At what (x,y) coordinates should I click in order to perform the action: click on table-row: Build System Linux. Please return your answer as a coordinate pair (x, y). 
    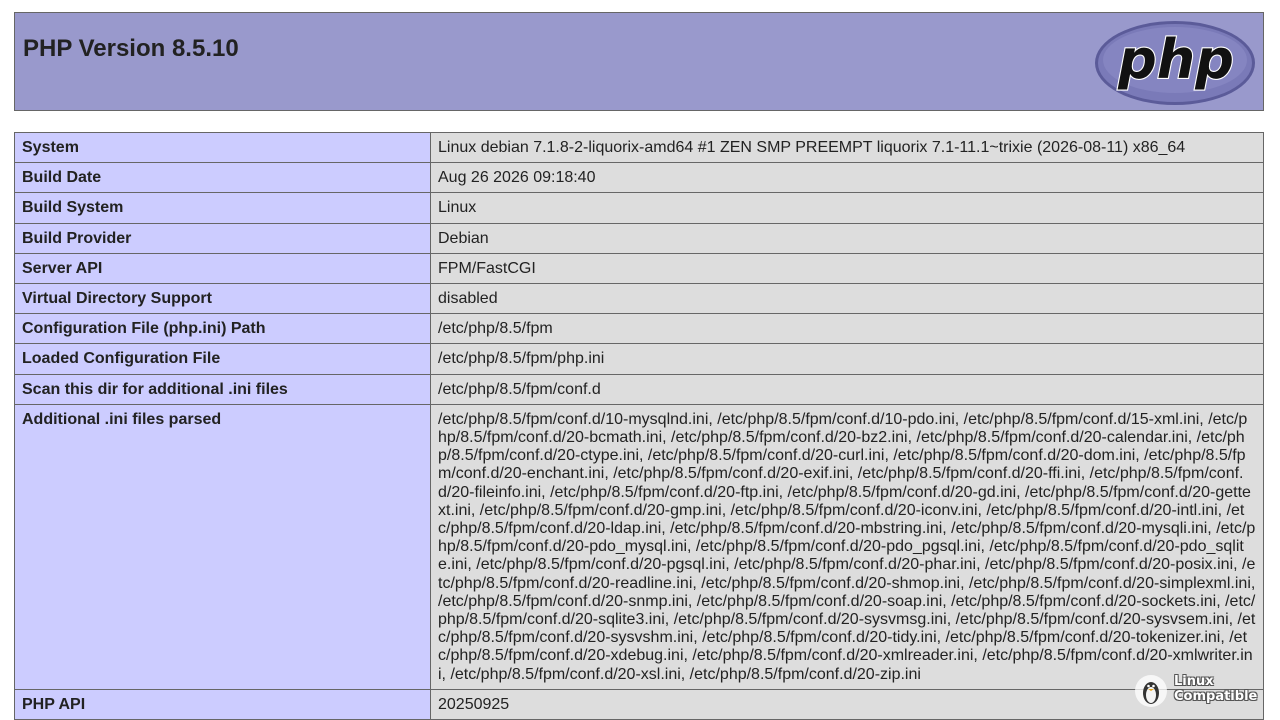
    Looking at the image, I should click on (639, 208).